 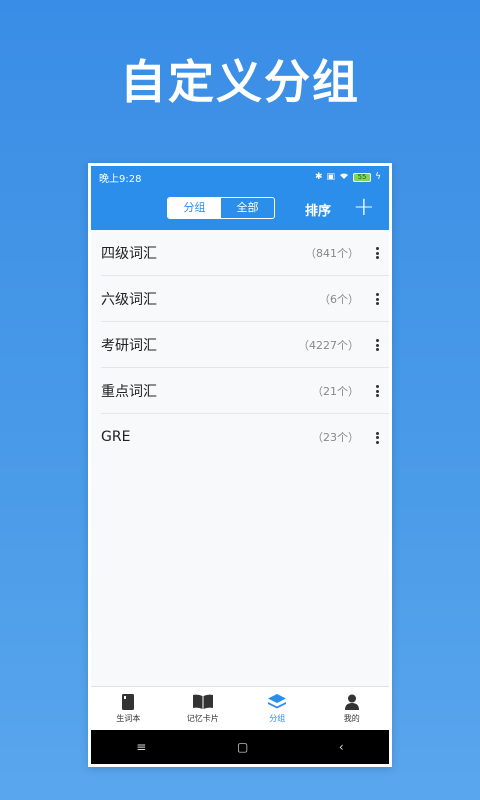 What do you see at coordinates (328, 345) in the screenshot?
I see `group-count: （4227个）` at bounding box center [328, 345].